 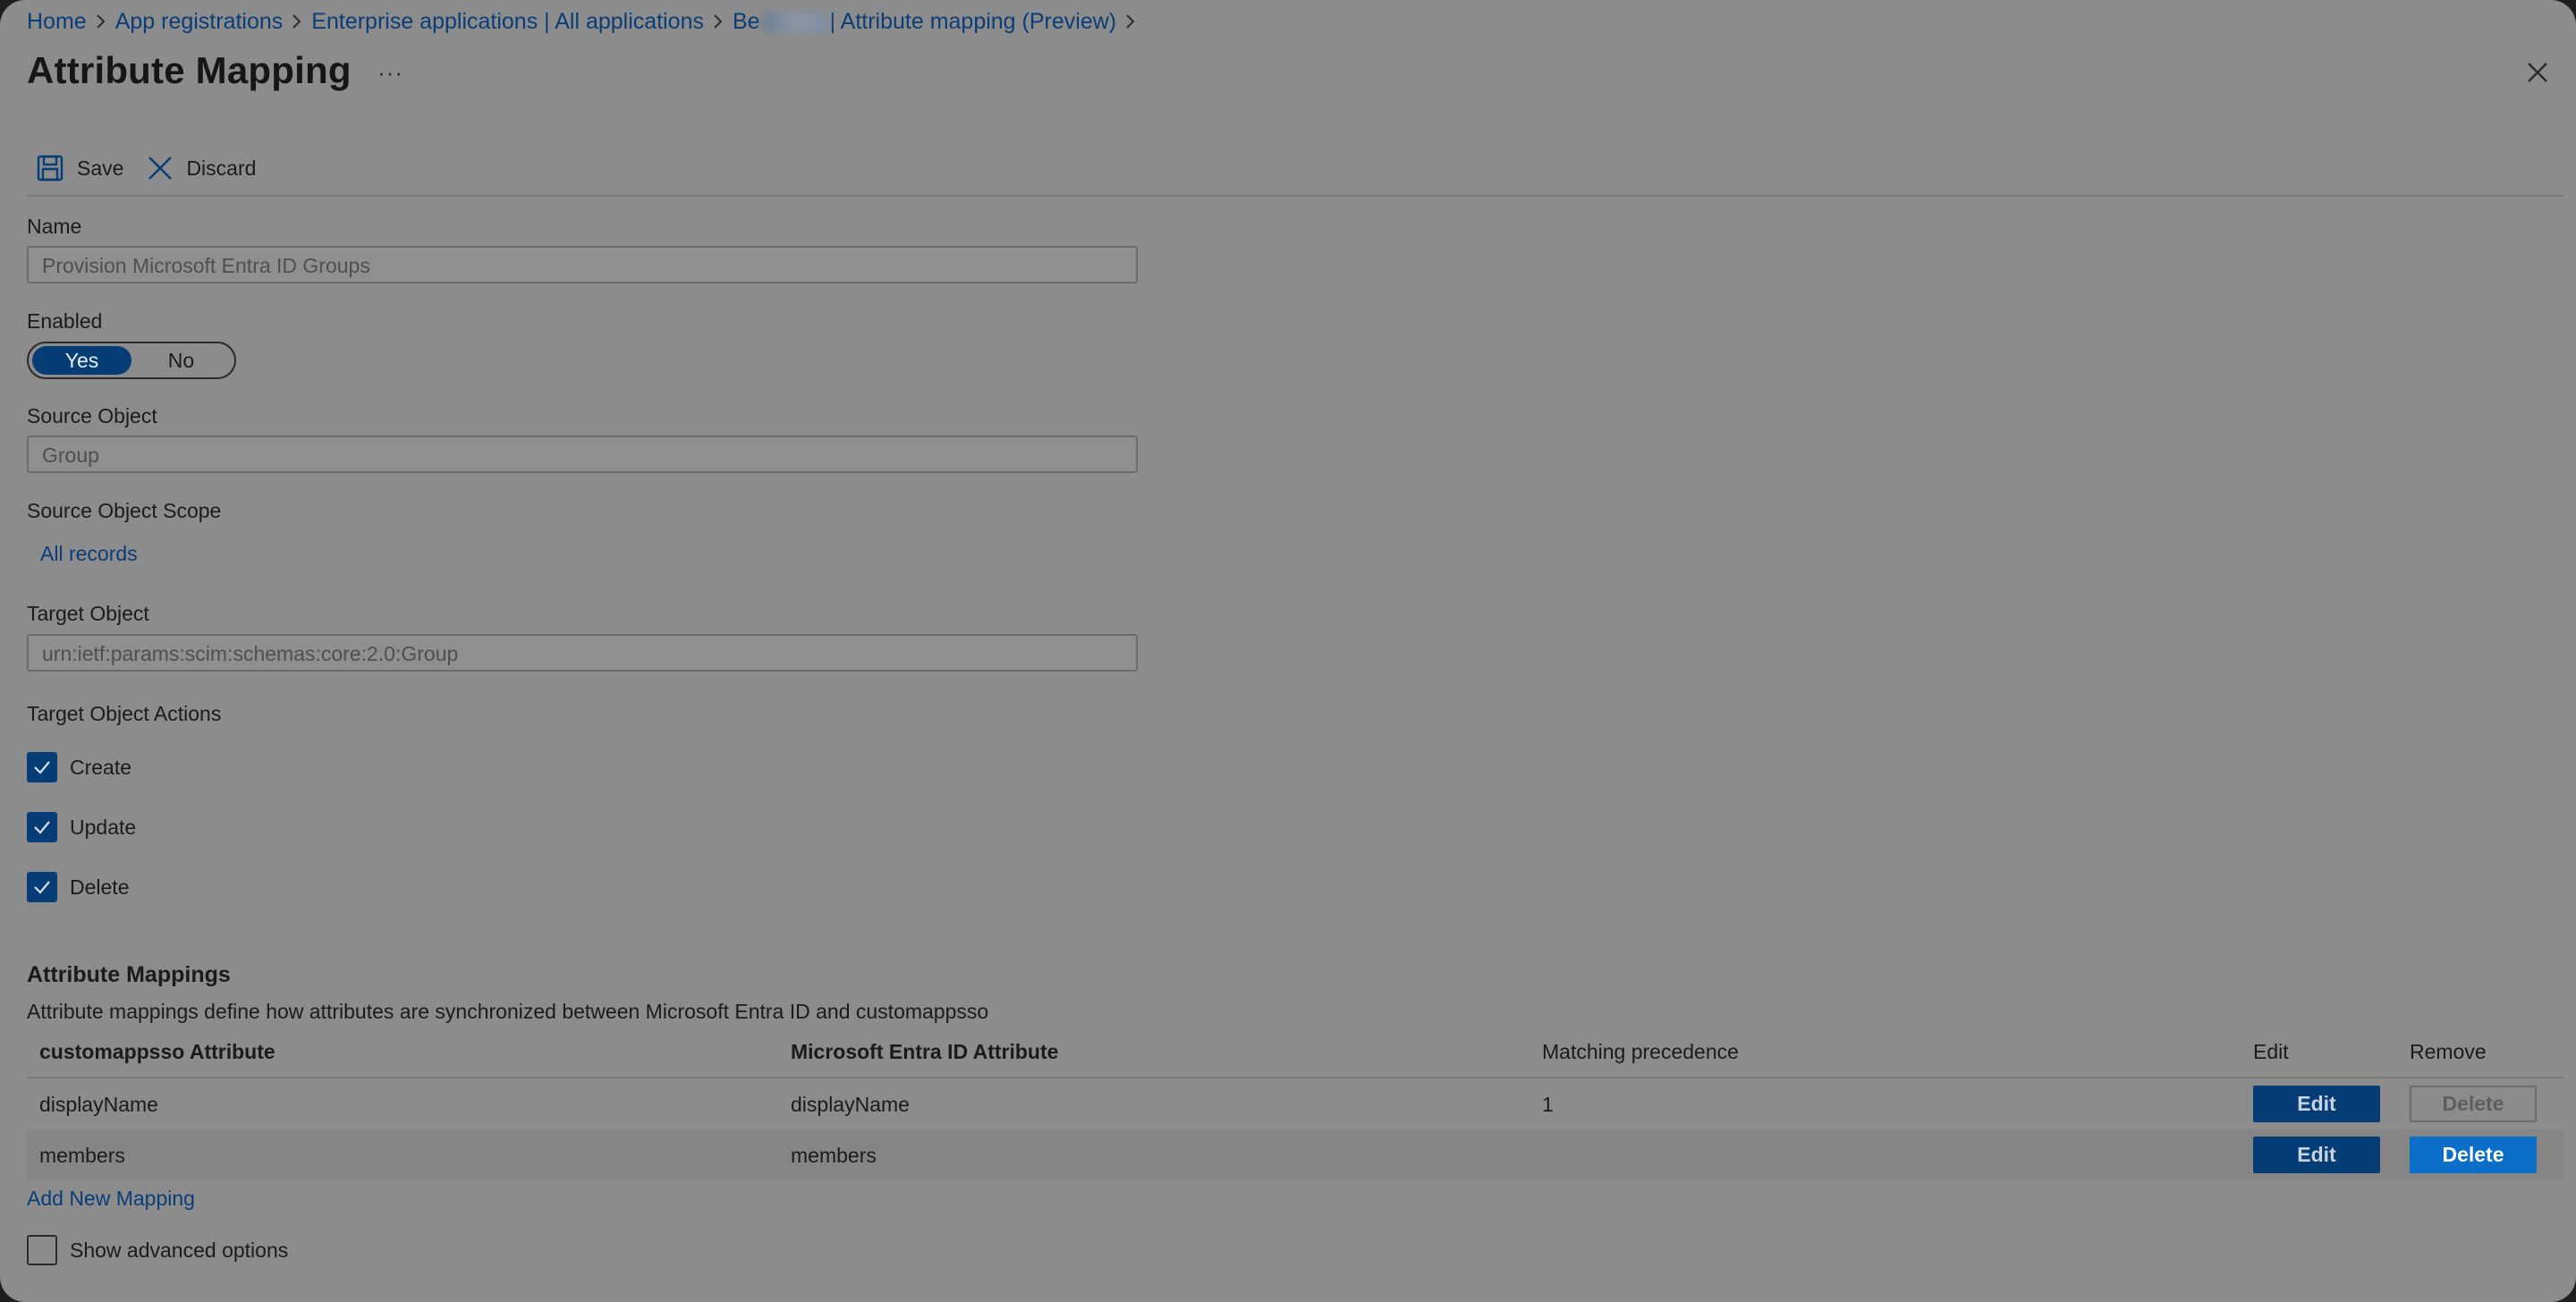 I want to click on table-row: members members Edit Delete, so click(x=1295, y=1154).